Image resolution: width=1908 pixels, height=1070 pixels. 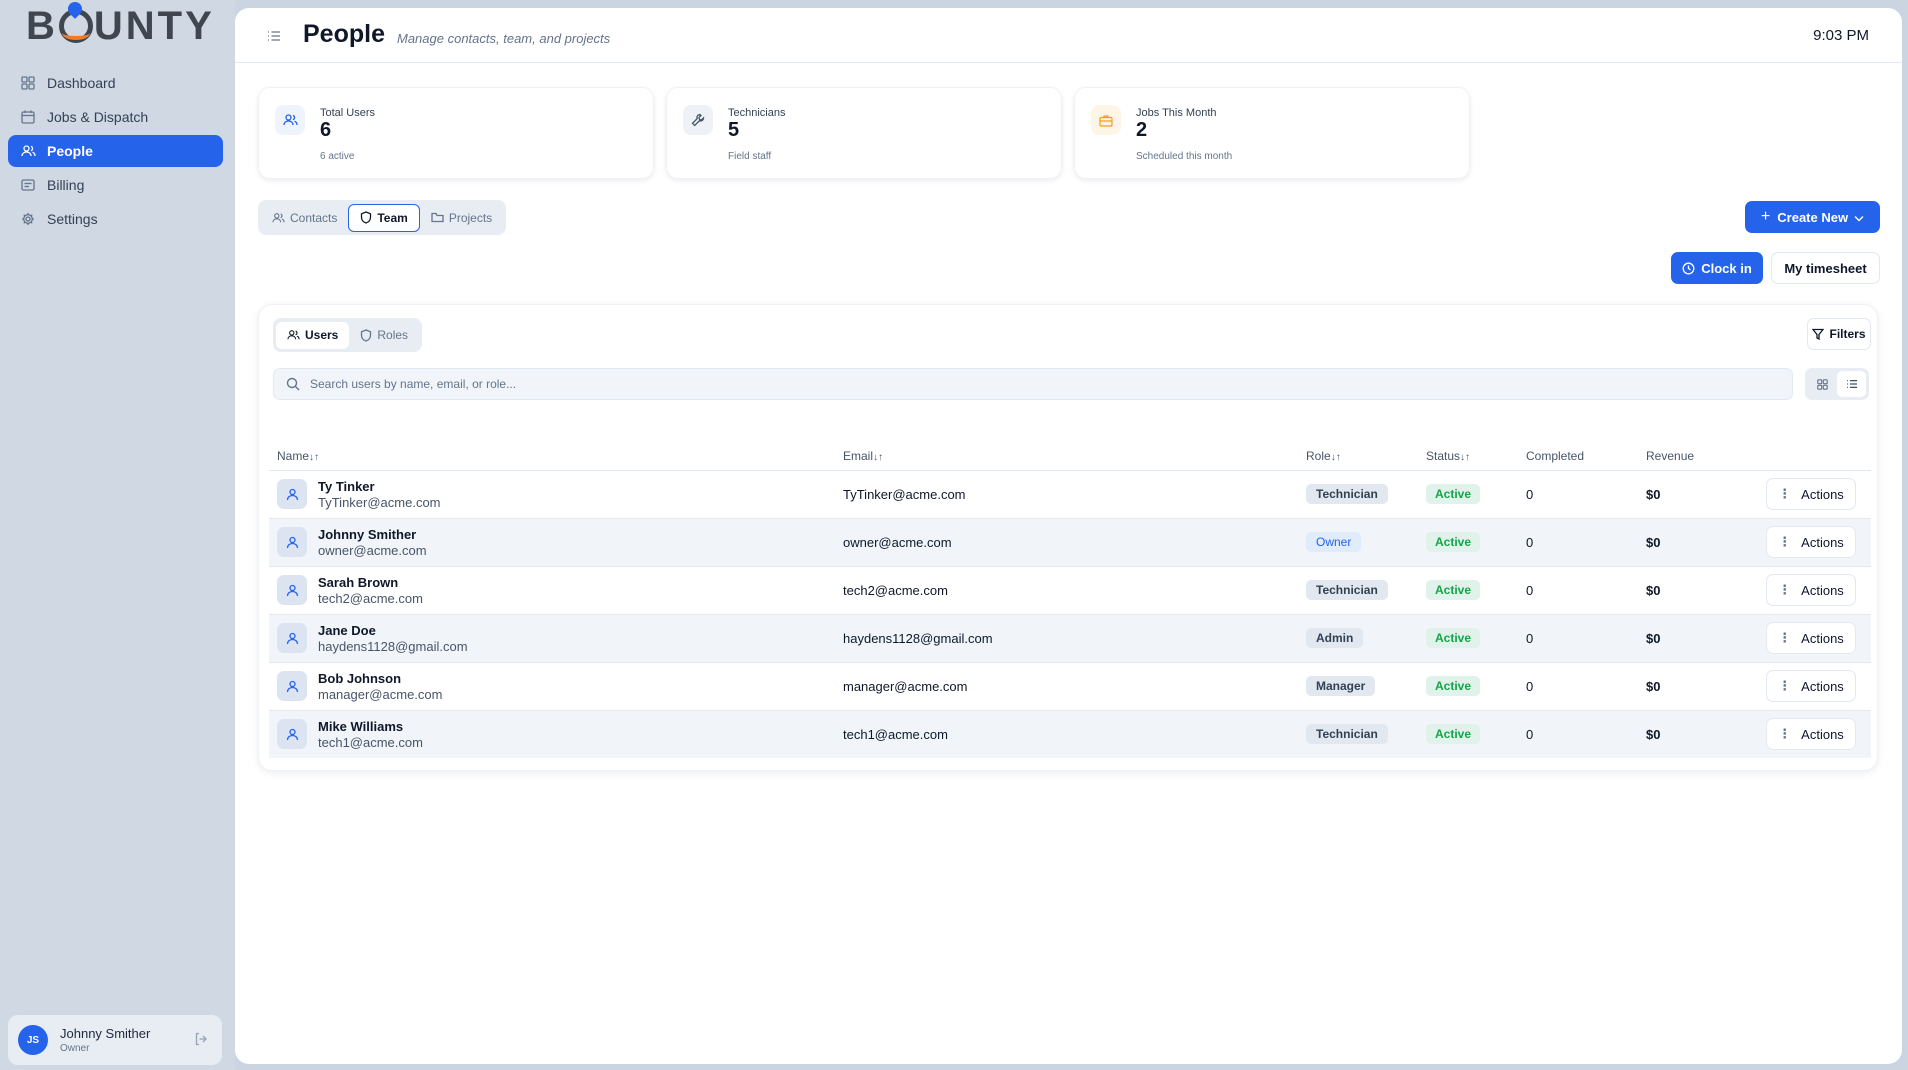 What do you see at coordinates (1822, 384) in the screenshot?
I see `grid-view-button` at bounding box center [1822, 384].